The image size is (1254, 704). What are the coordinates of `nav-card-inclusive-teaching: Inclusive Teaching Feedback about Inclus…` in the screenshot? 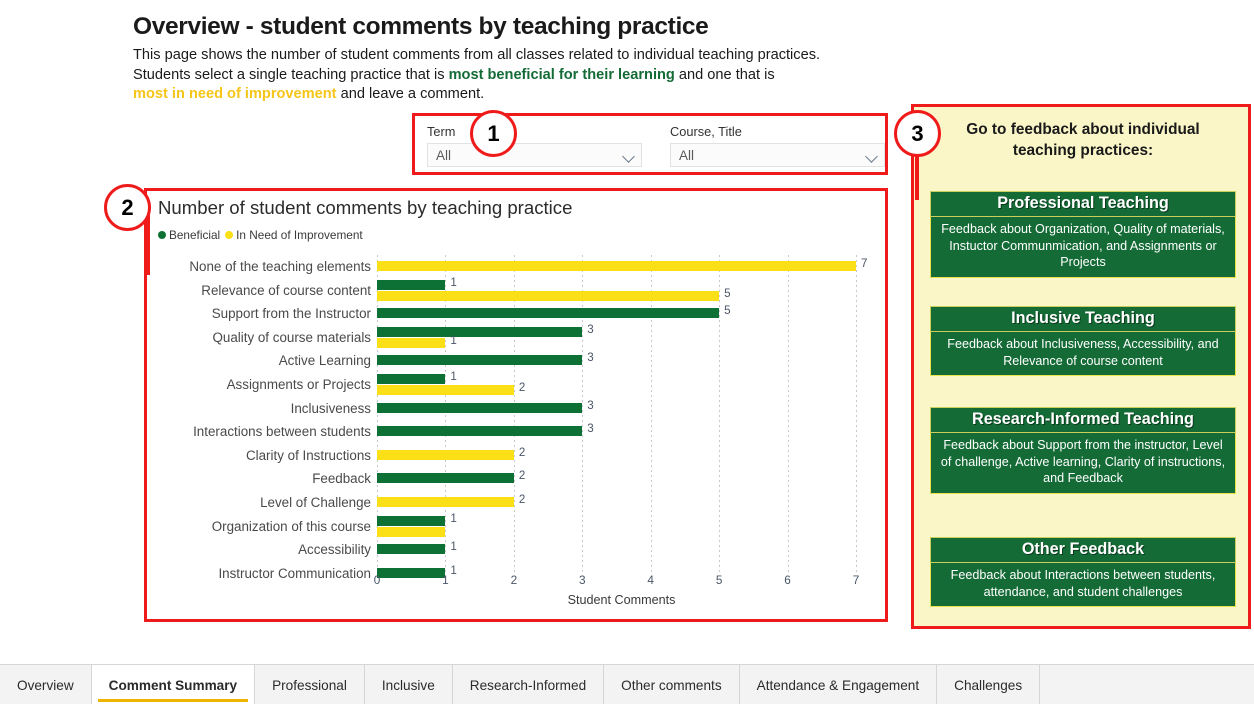 It's located at (1083, 341).